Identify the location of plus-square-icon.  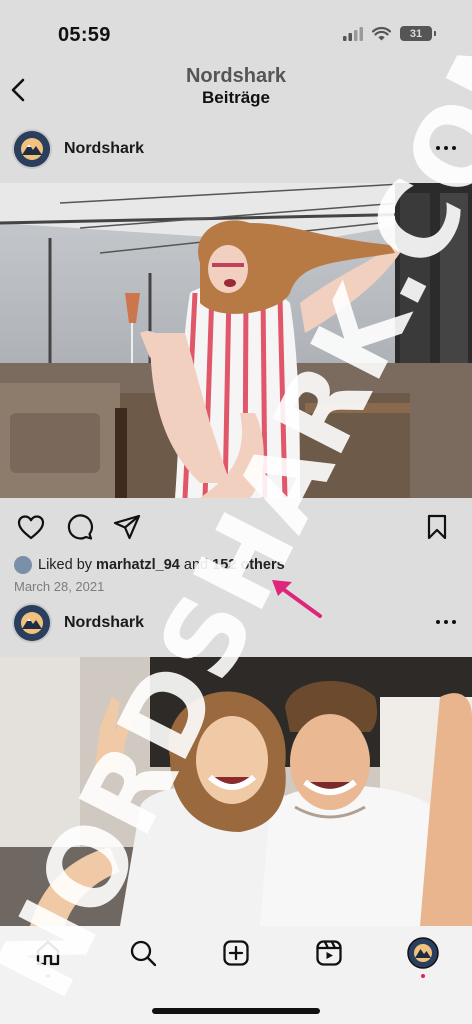
(236, 953).